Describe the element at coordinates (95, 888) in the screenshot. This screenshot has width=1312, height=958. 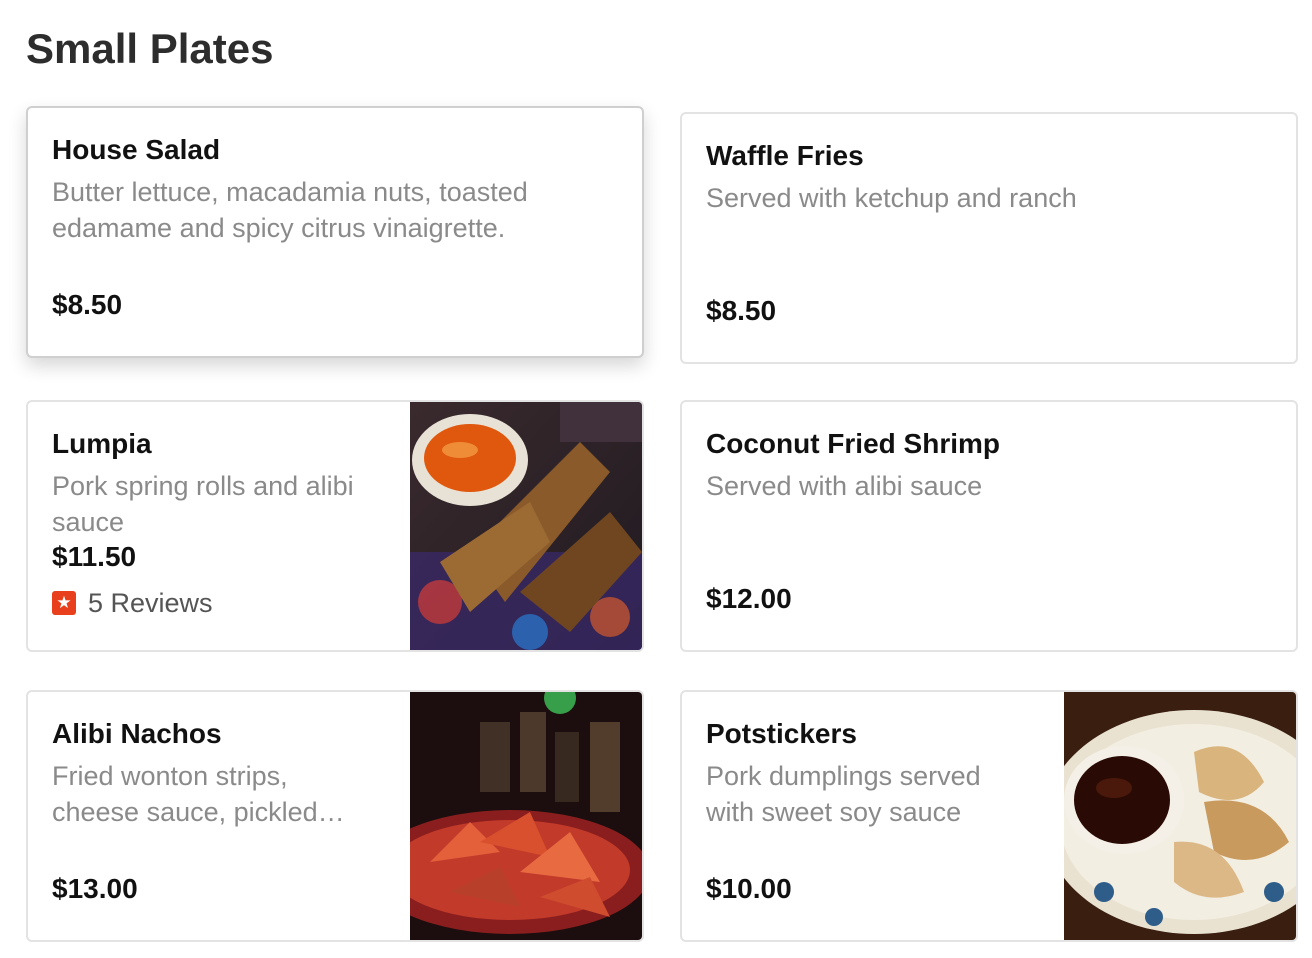
I see `item-price: $13.00` at that location.